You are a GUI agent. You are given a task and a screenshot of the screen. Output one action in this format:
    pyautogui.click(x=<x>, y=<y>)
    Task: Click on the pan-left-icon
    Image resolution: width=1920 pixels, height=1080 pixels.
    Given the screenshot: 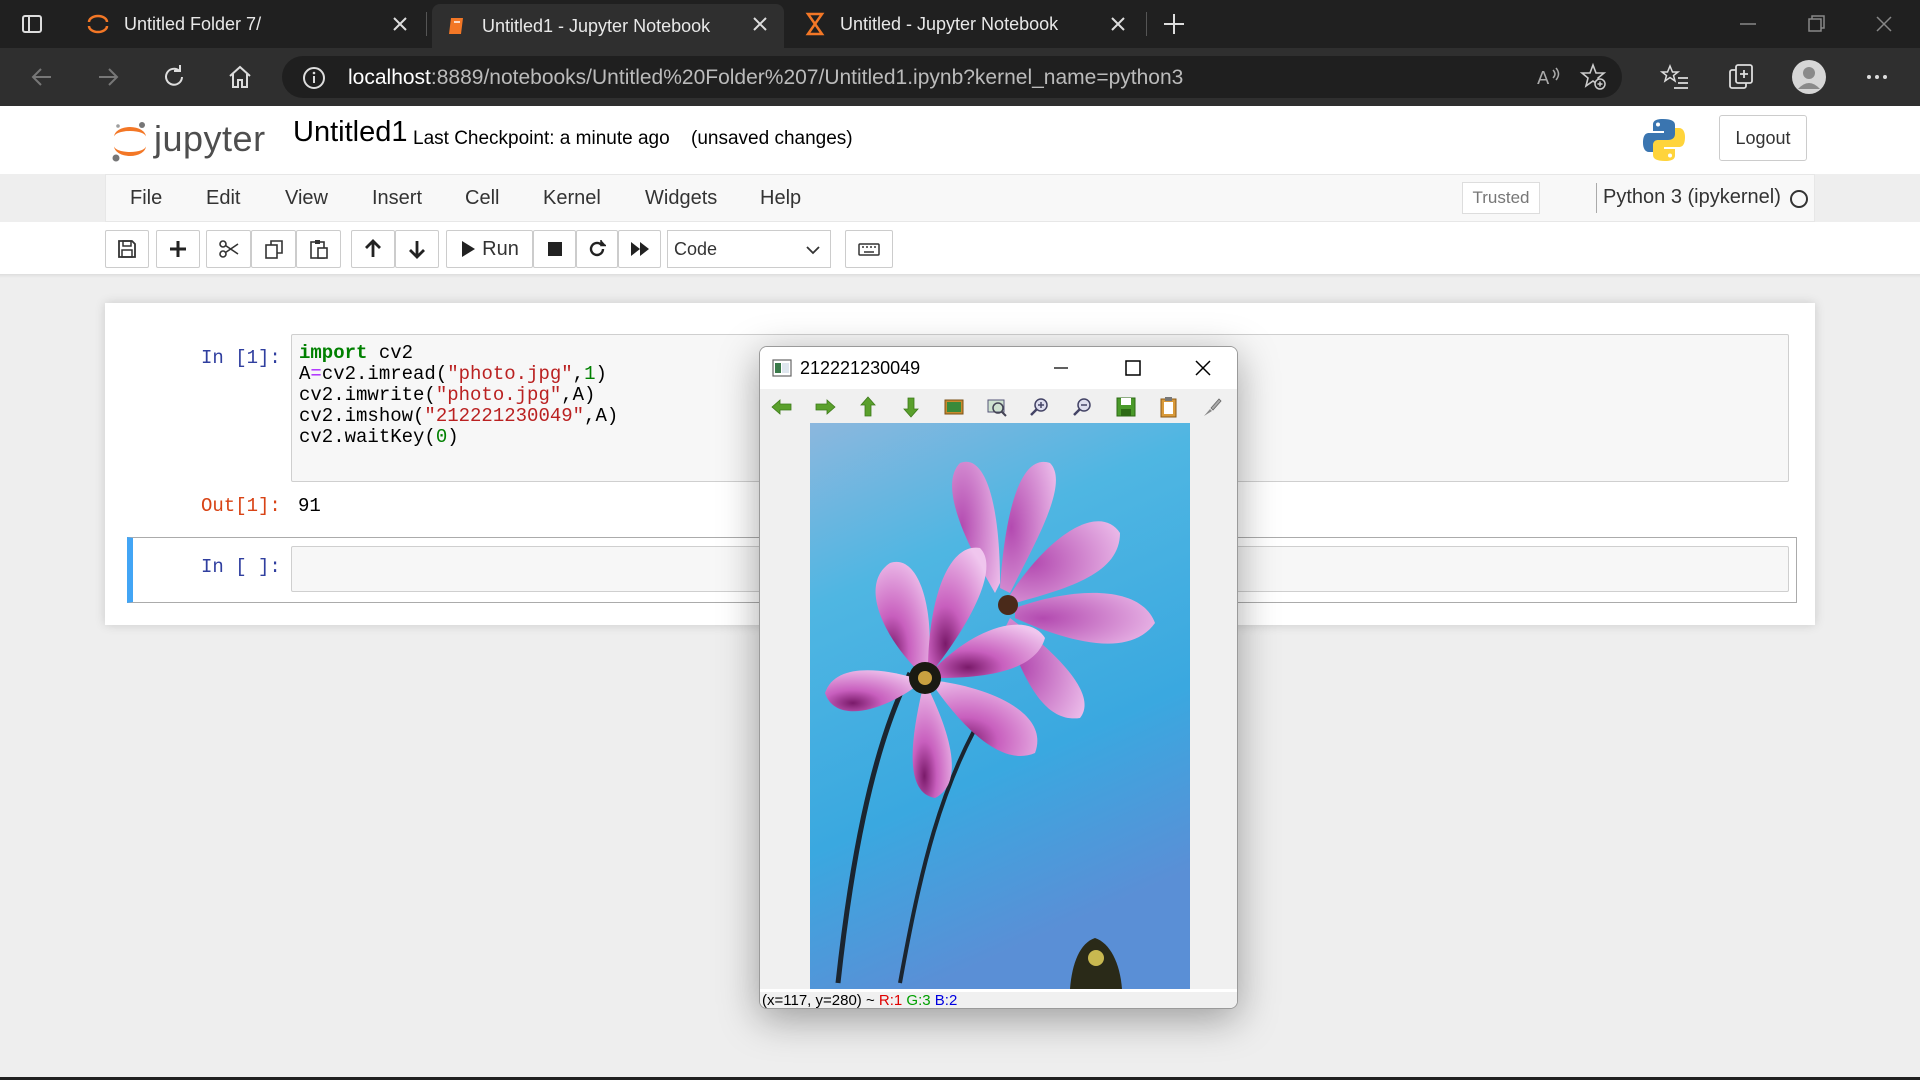 What is the action you would take?
    pyautogui.click(x=782, y=407)
    